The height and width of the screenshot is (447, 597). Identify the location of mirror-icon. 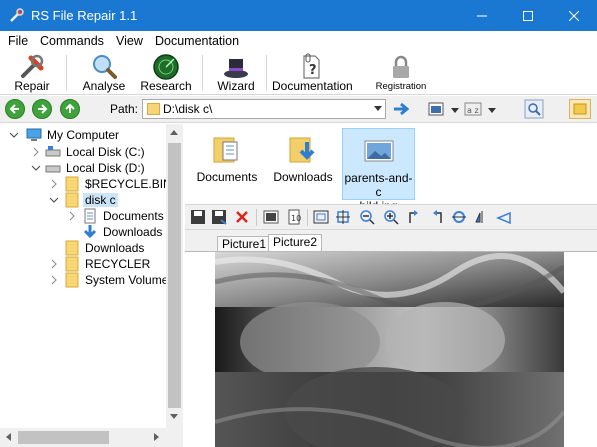
(482, 217).